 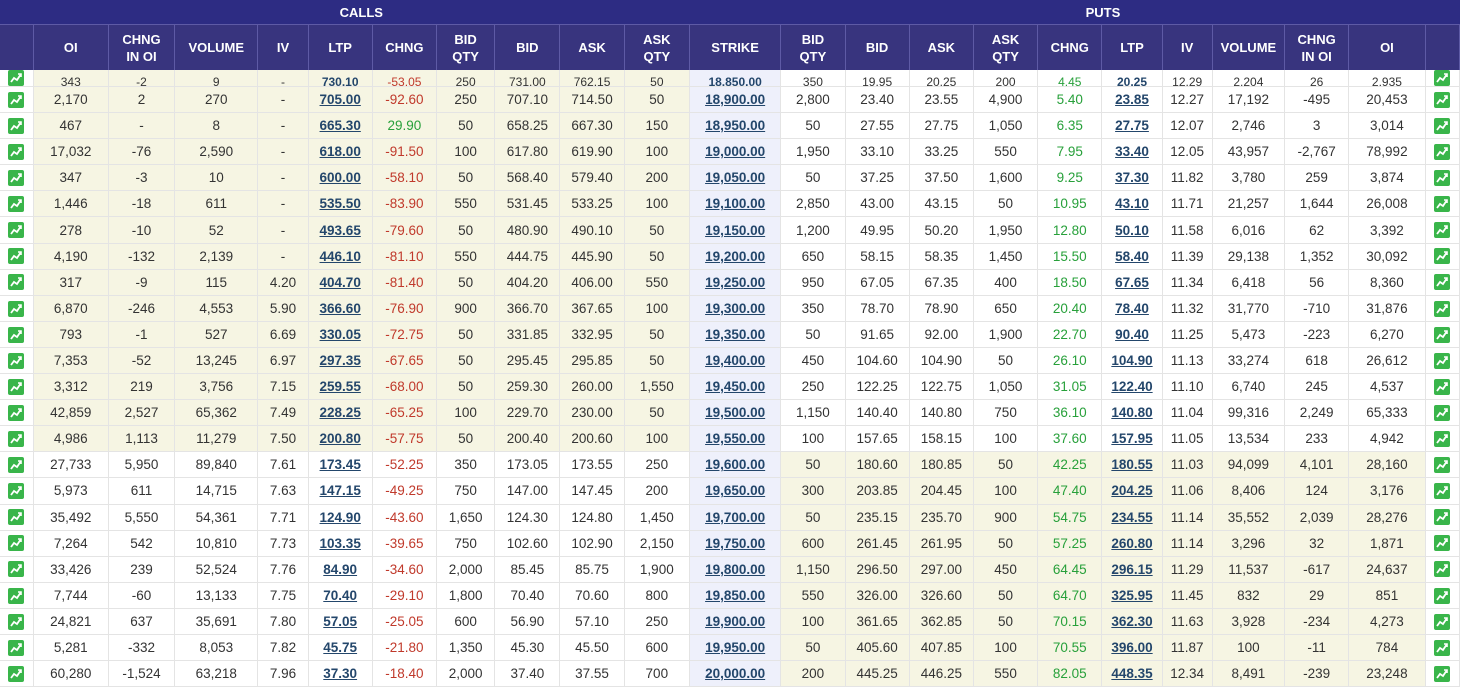 I want to click on strike-price-link: 19,700.00, so click(x=735, y=517).